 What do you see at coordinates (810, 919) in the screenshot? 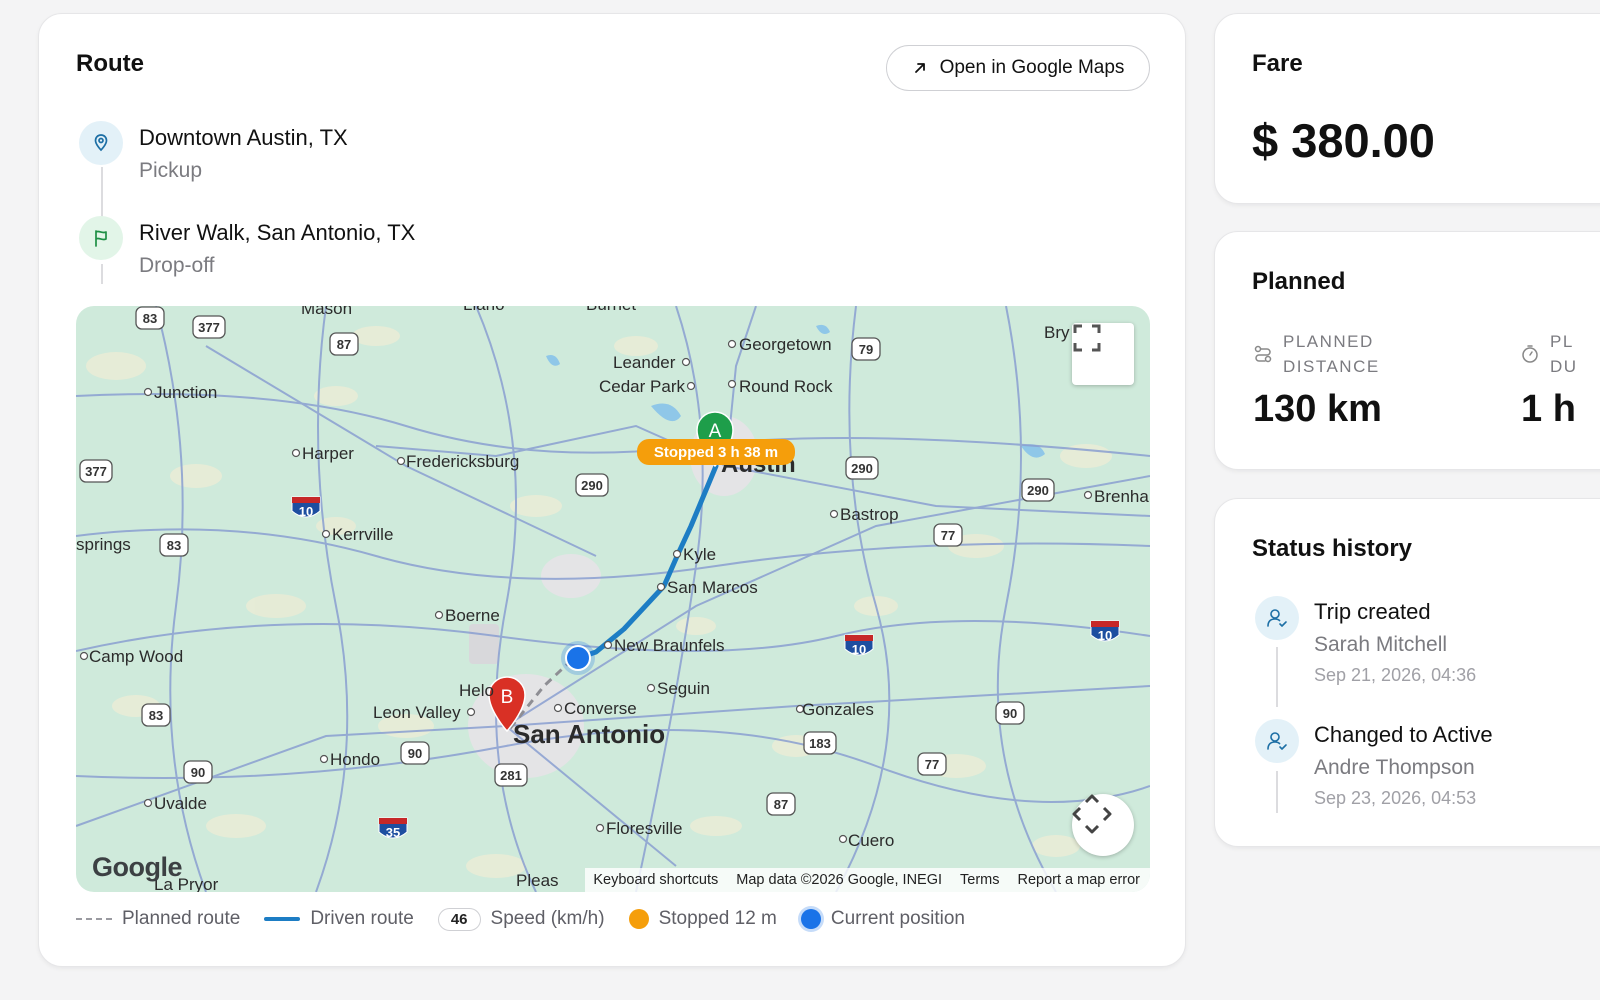
I see `blue-dot-icon` at bounding box center [810, 919].